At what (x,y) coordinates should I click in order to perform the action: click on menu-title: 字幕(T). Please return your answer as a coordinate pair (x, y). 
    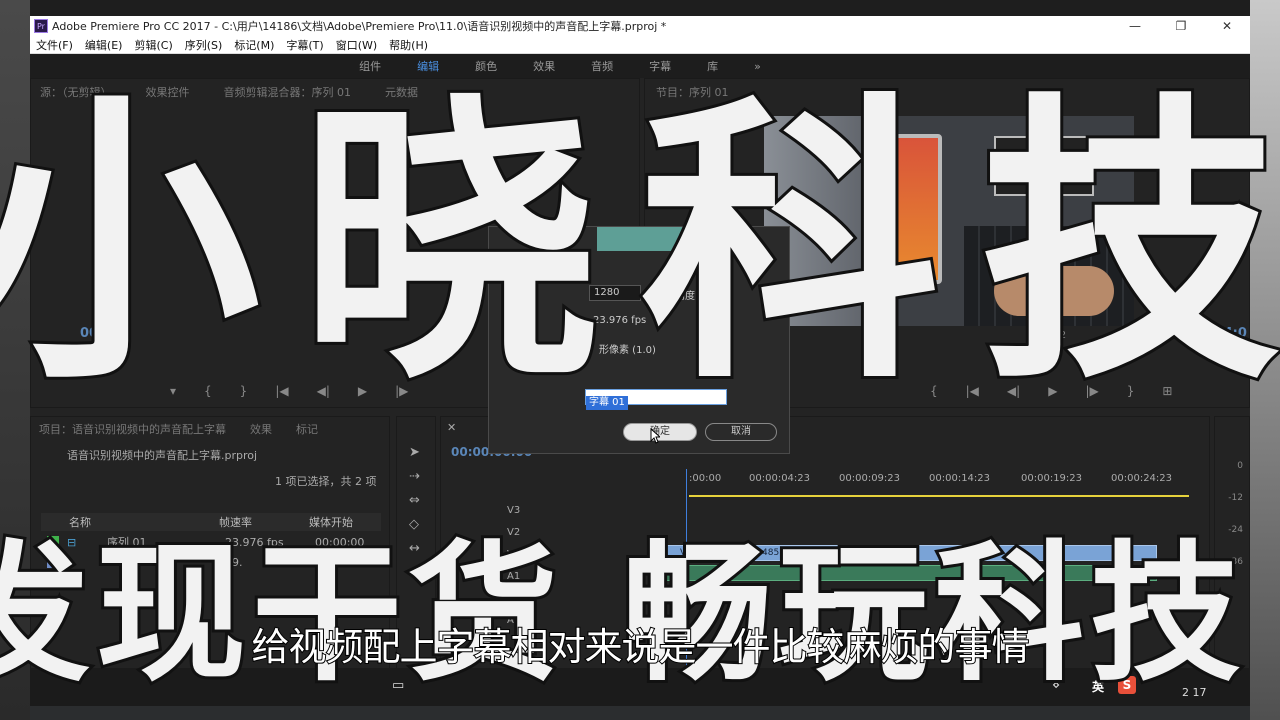
    Looking at the image, I should click on (304, 45).